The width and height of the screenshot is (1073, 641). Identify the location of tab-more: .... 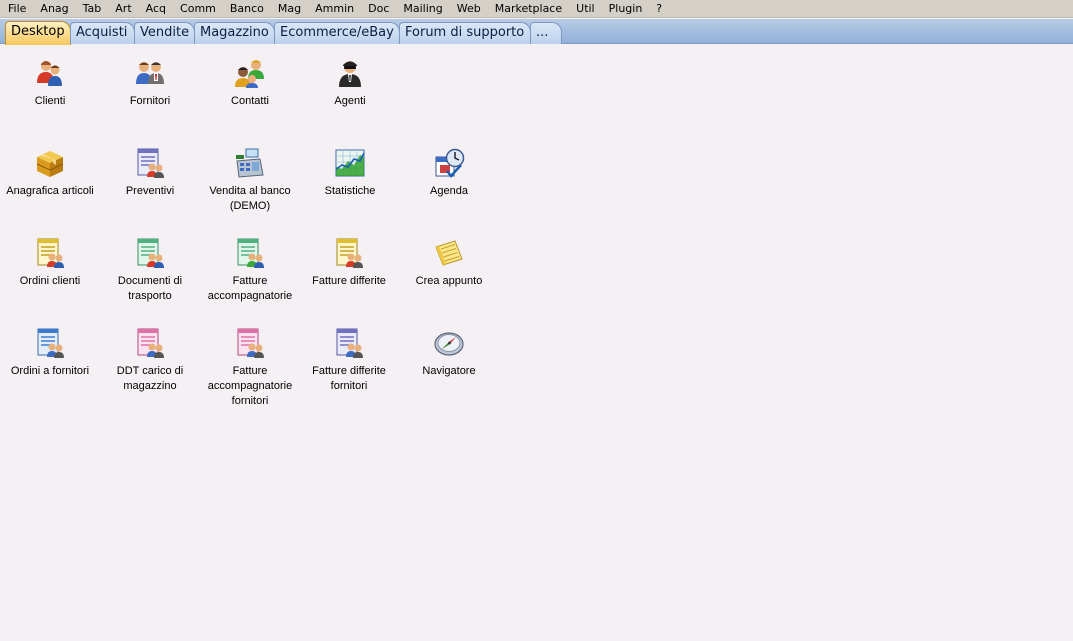
(546, 33).